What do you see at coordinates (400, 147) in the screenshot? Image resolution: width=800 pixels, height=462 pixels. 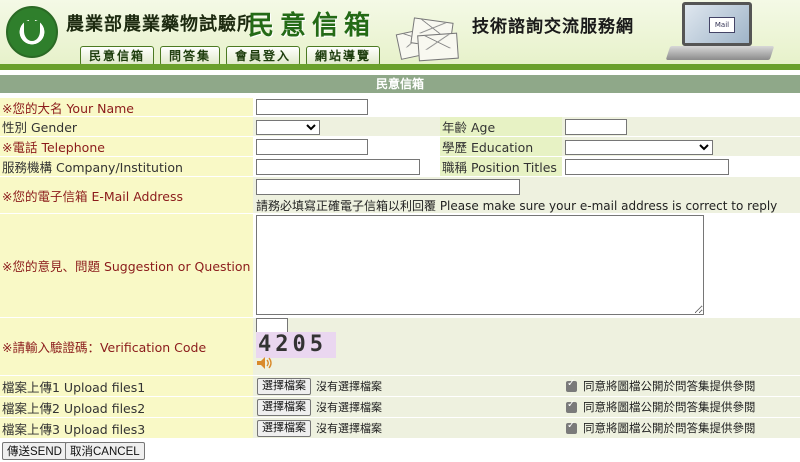 I see `phone-education-row: ※電話 Telephone 學歷 Education` at bounding box center [400, 147].